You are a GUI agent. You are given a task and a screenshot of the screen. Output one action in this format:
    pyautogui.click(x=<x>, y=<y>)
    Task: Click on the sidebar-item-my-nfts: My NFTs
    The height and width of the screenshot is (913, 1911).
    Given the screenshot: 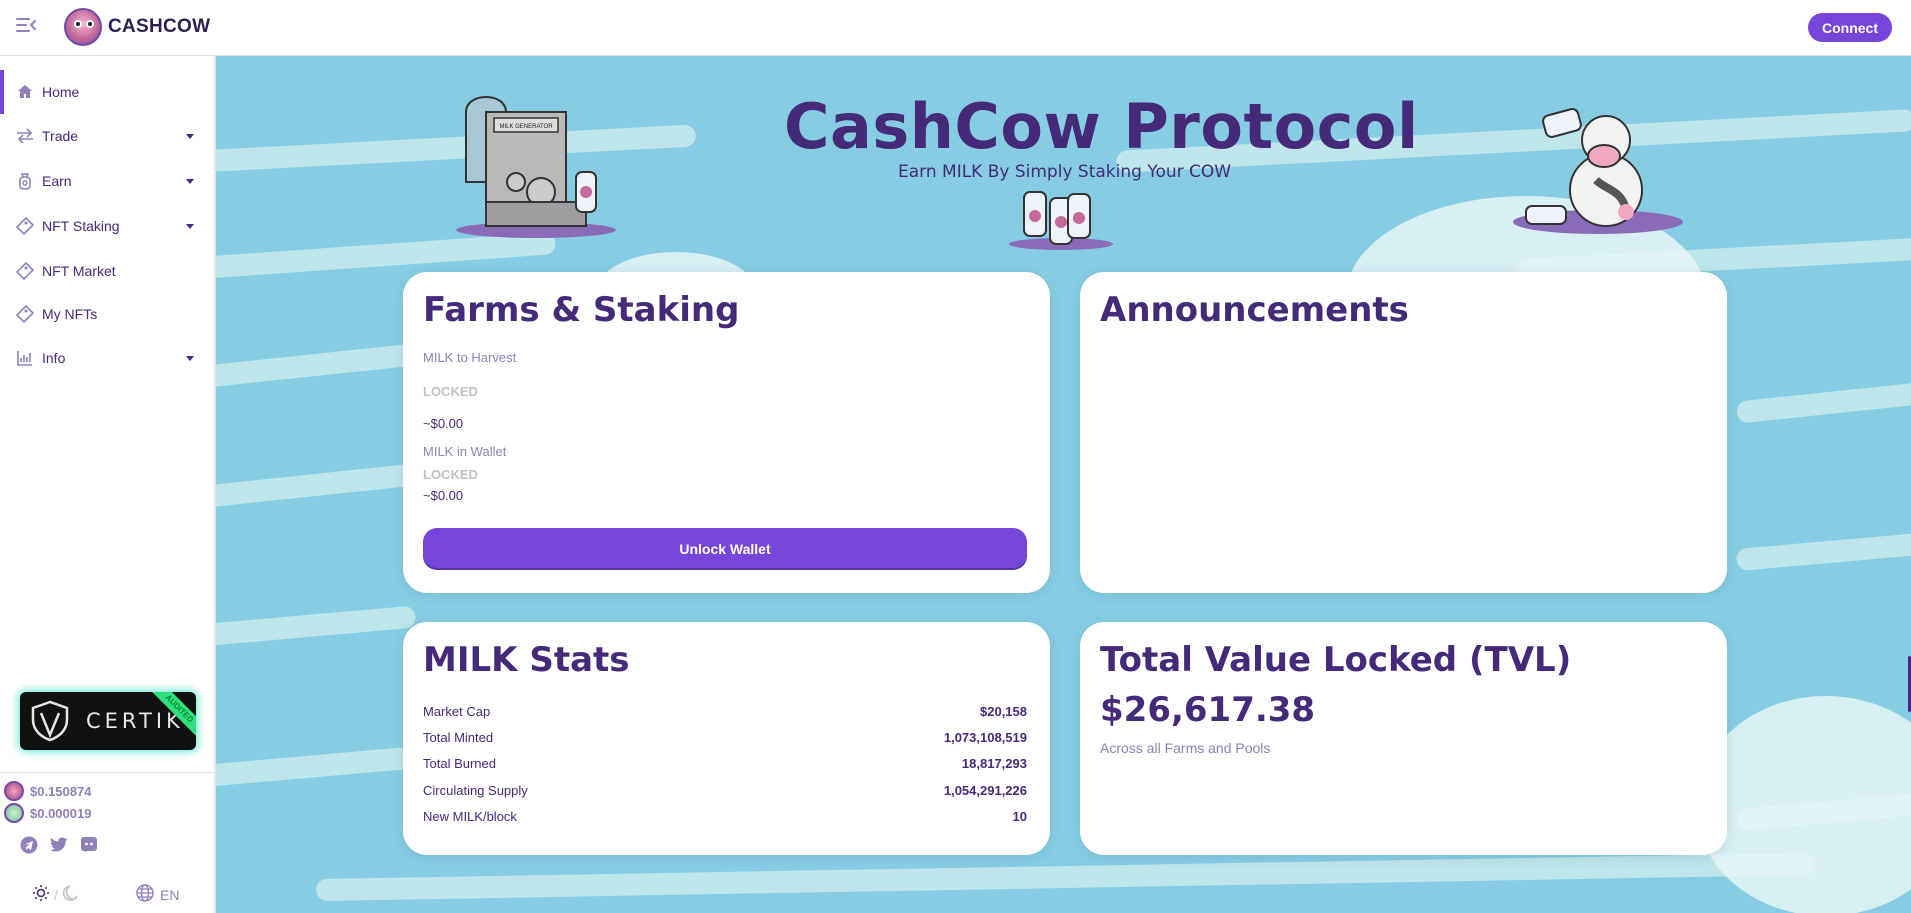 What is the action you would take?
    pyautogui.click(x=107, y=314)
    